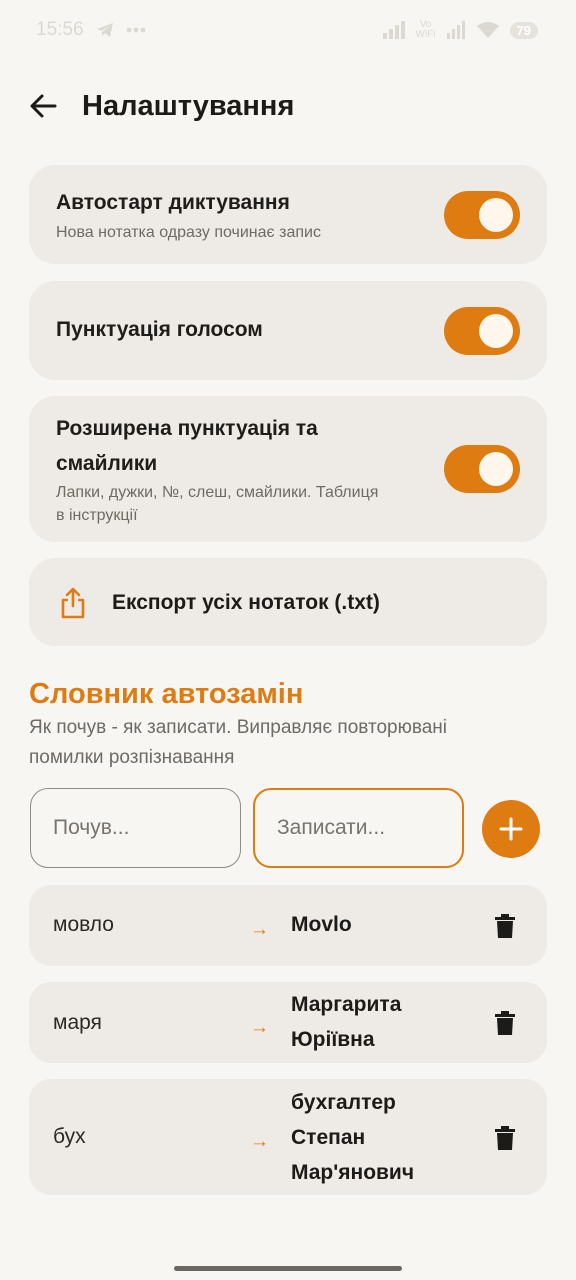 Image resolution: width=576 pixels, height=1280 pixels. Describe the element at coordinates (60, 29) in the screenshot. I see `status-time: 15:56` at that location.